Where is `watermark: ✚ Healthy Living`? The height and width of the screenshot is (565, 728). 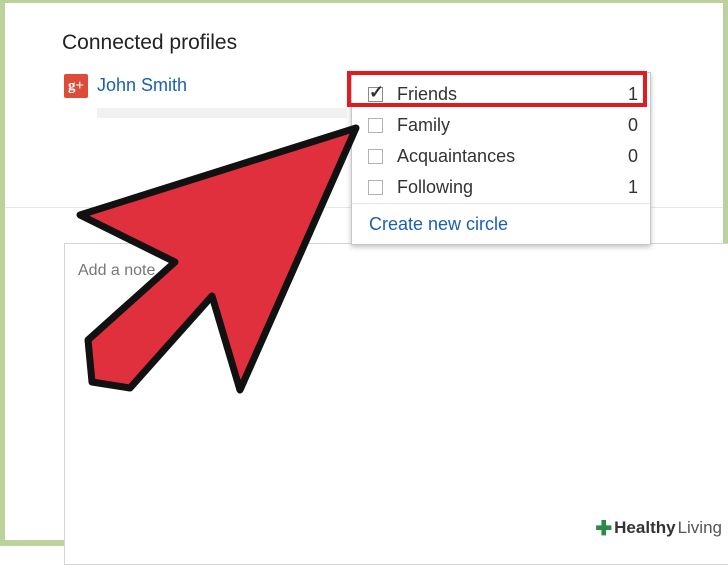 watermark: ✚ Healthy Living is located at coordinates (655, 528).